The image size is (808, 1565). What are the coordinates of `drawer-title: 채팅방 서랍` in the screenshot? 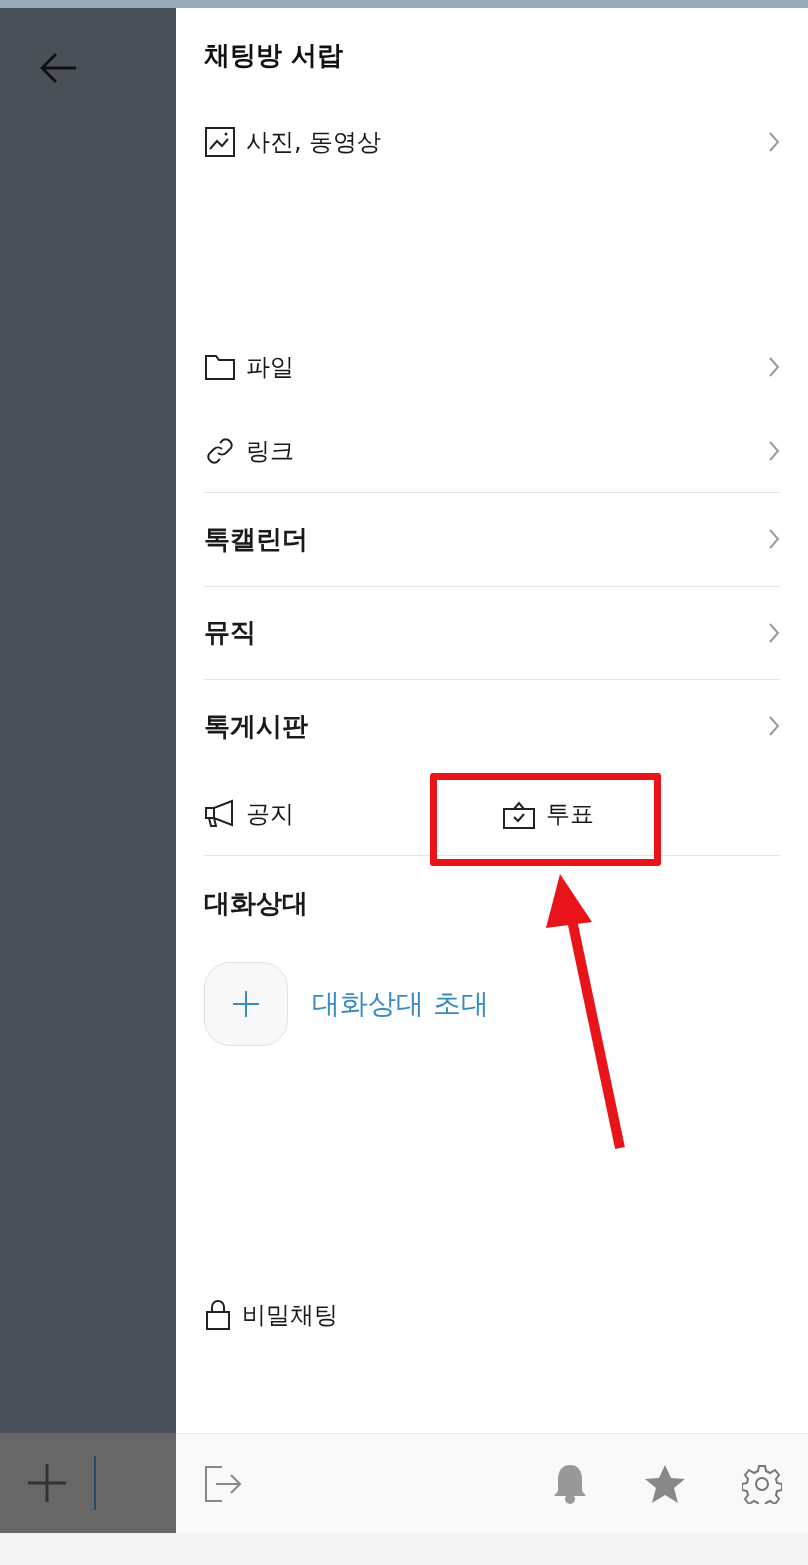 It's located at (274, 55).